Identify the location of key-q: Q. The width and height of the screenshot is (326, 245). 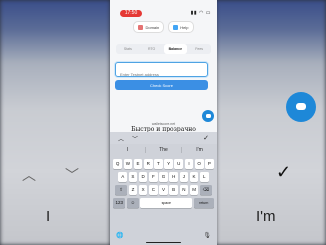
(117, 163).